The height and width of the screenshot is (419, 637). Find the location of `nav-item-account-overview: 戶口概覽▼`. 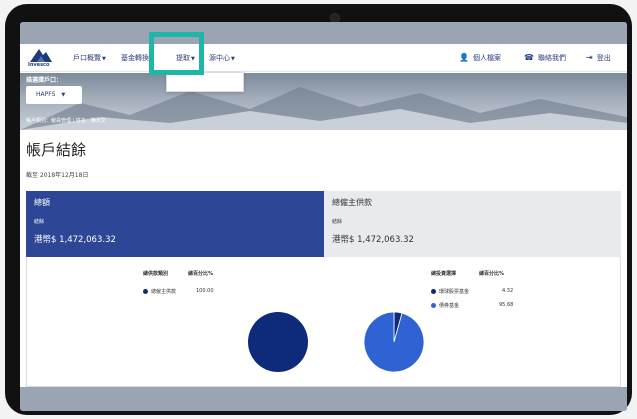

nav-item-account-overview: 戶口概覽▼ is located at coordinates (89, 58).